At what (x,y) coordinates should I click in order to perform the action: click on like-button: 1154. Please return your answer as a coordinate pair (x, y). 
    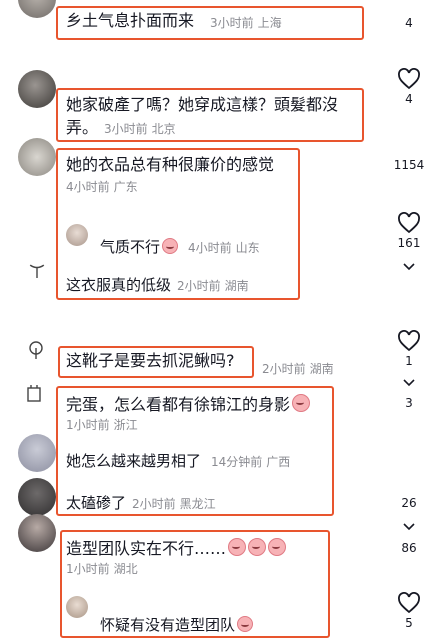
    Looking at the image, I should click on (409, 164).